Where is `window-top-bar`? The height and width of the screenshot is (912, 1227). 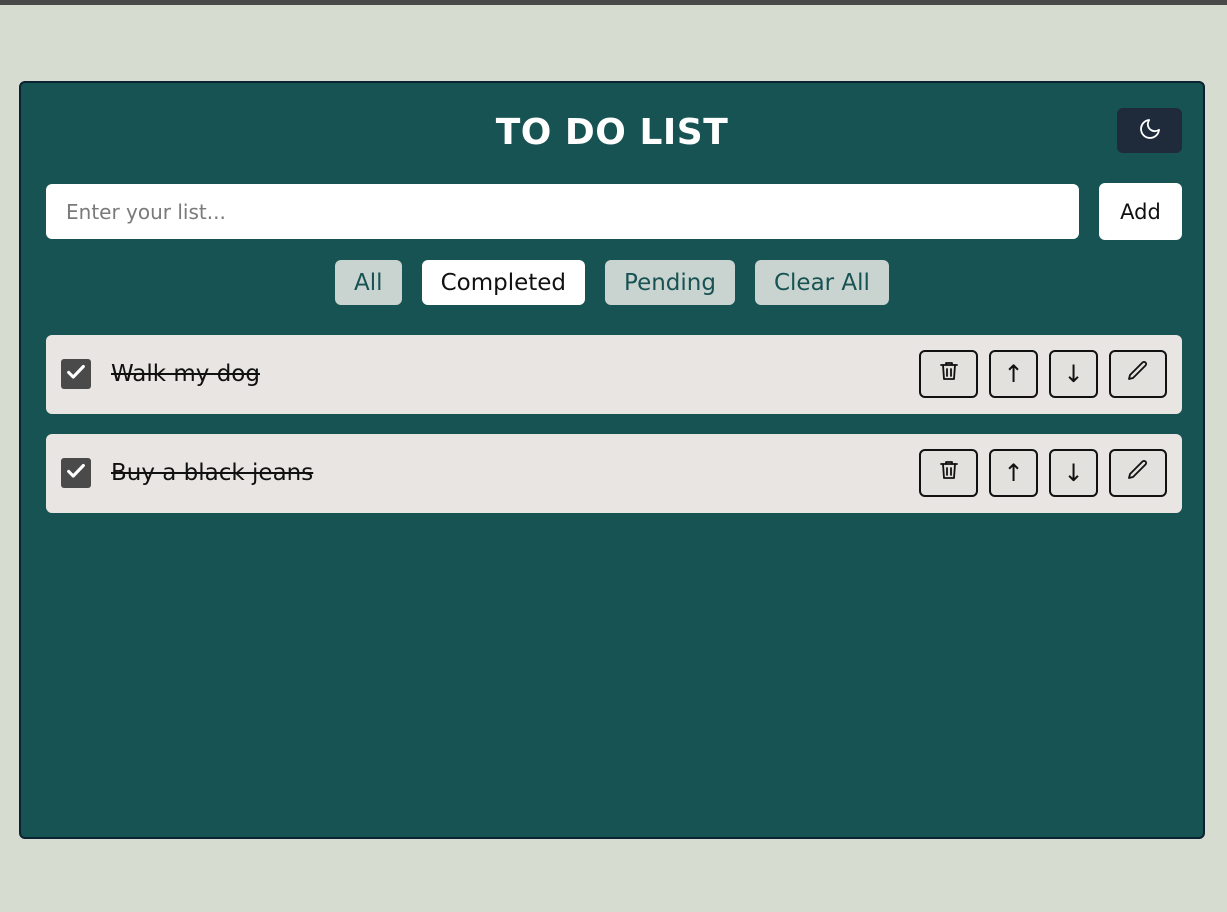
window-top-bar is located at coordinates (613, 2).